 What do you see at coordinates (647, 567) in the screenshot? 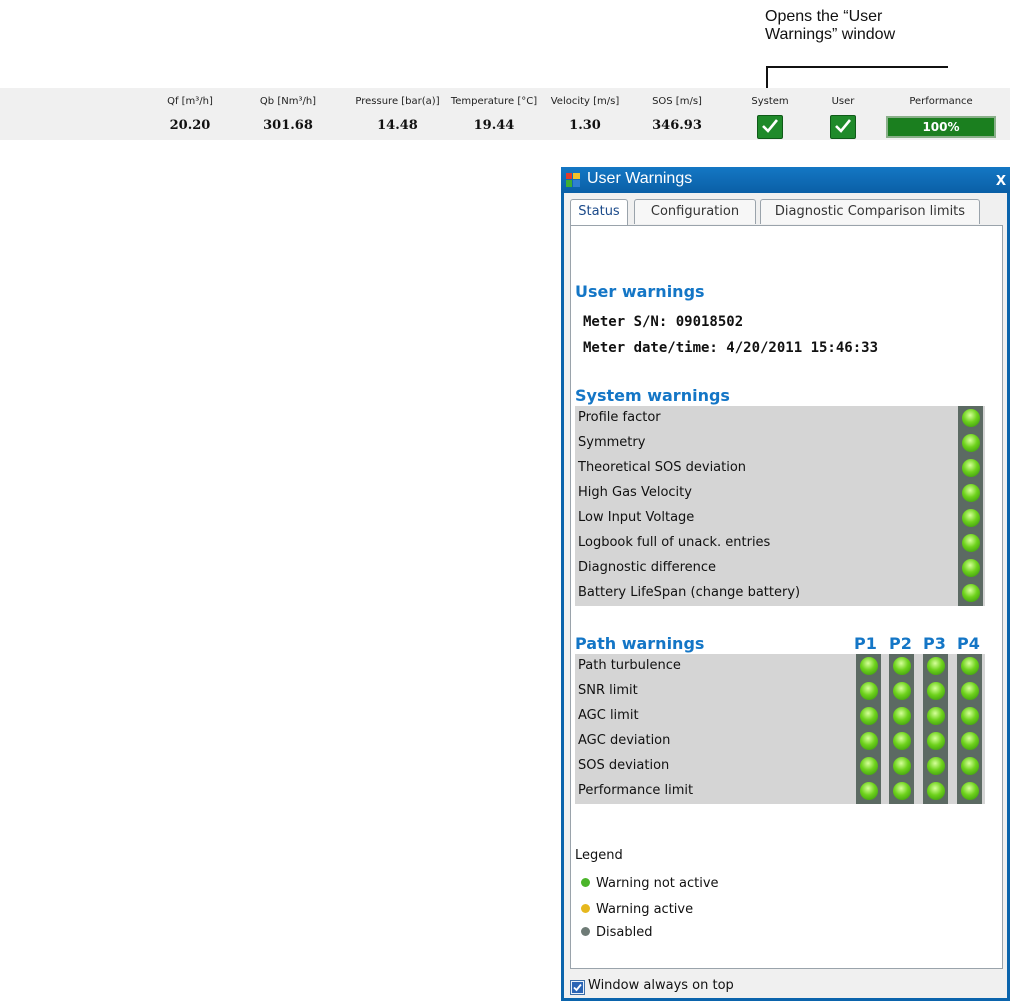
I see `system-warning-label: Diagnostic difference` at bounding box center [647, 567].